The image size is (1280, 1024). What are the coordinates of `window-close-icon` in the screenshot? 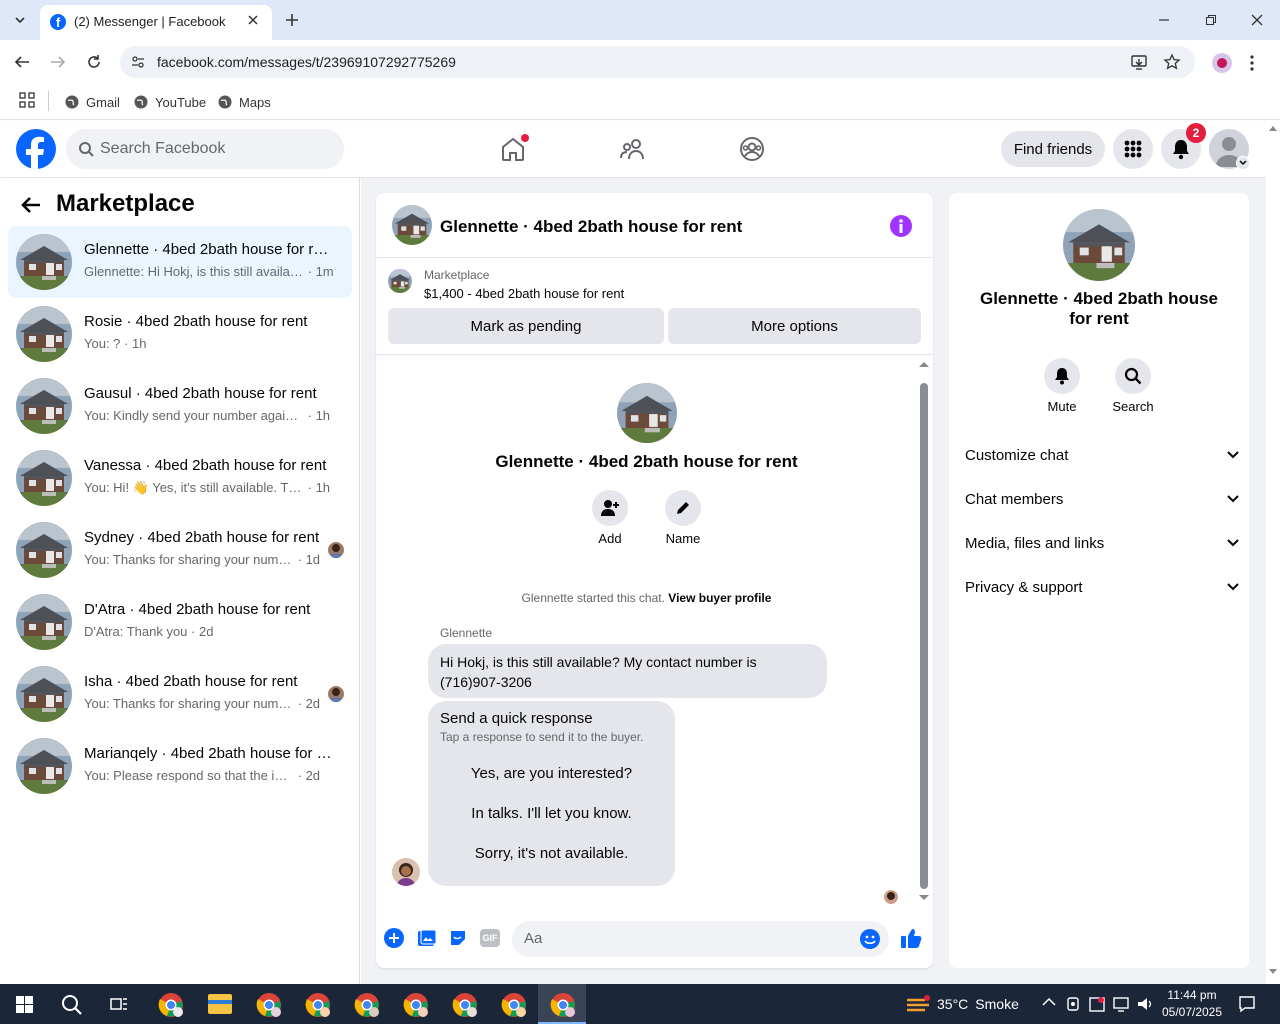 It's located at (1257, 20).